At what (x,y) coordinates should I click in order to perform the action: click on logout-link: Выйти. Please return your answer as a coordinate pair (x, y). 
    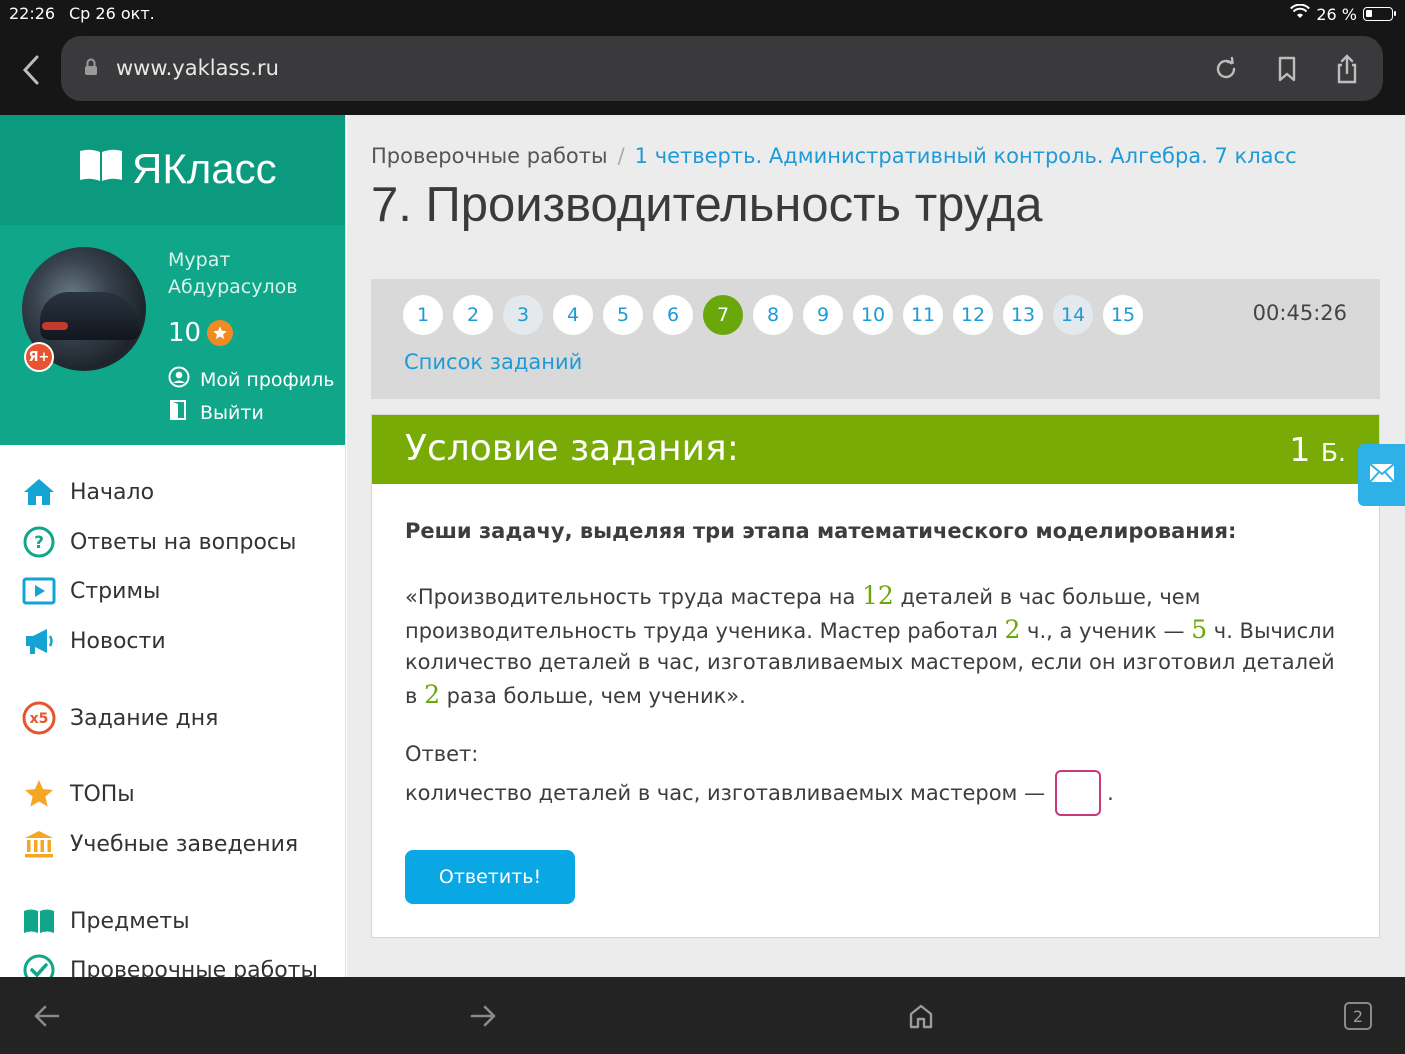
    Looking at the image, I should click on (216, 412).